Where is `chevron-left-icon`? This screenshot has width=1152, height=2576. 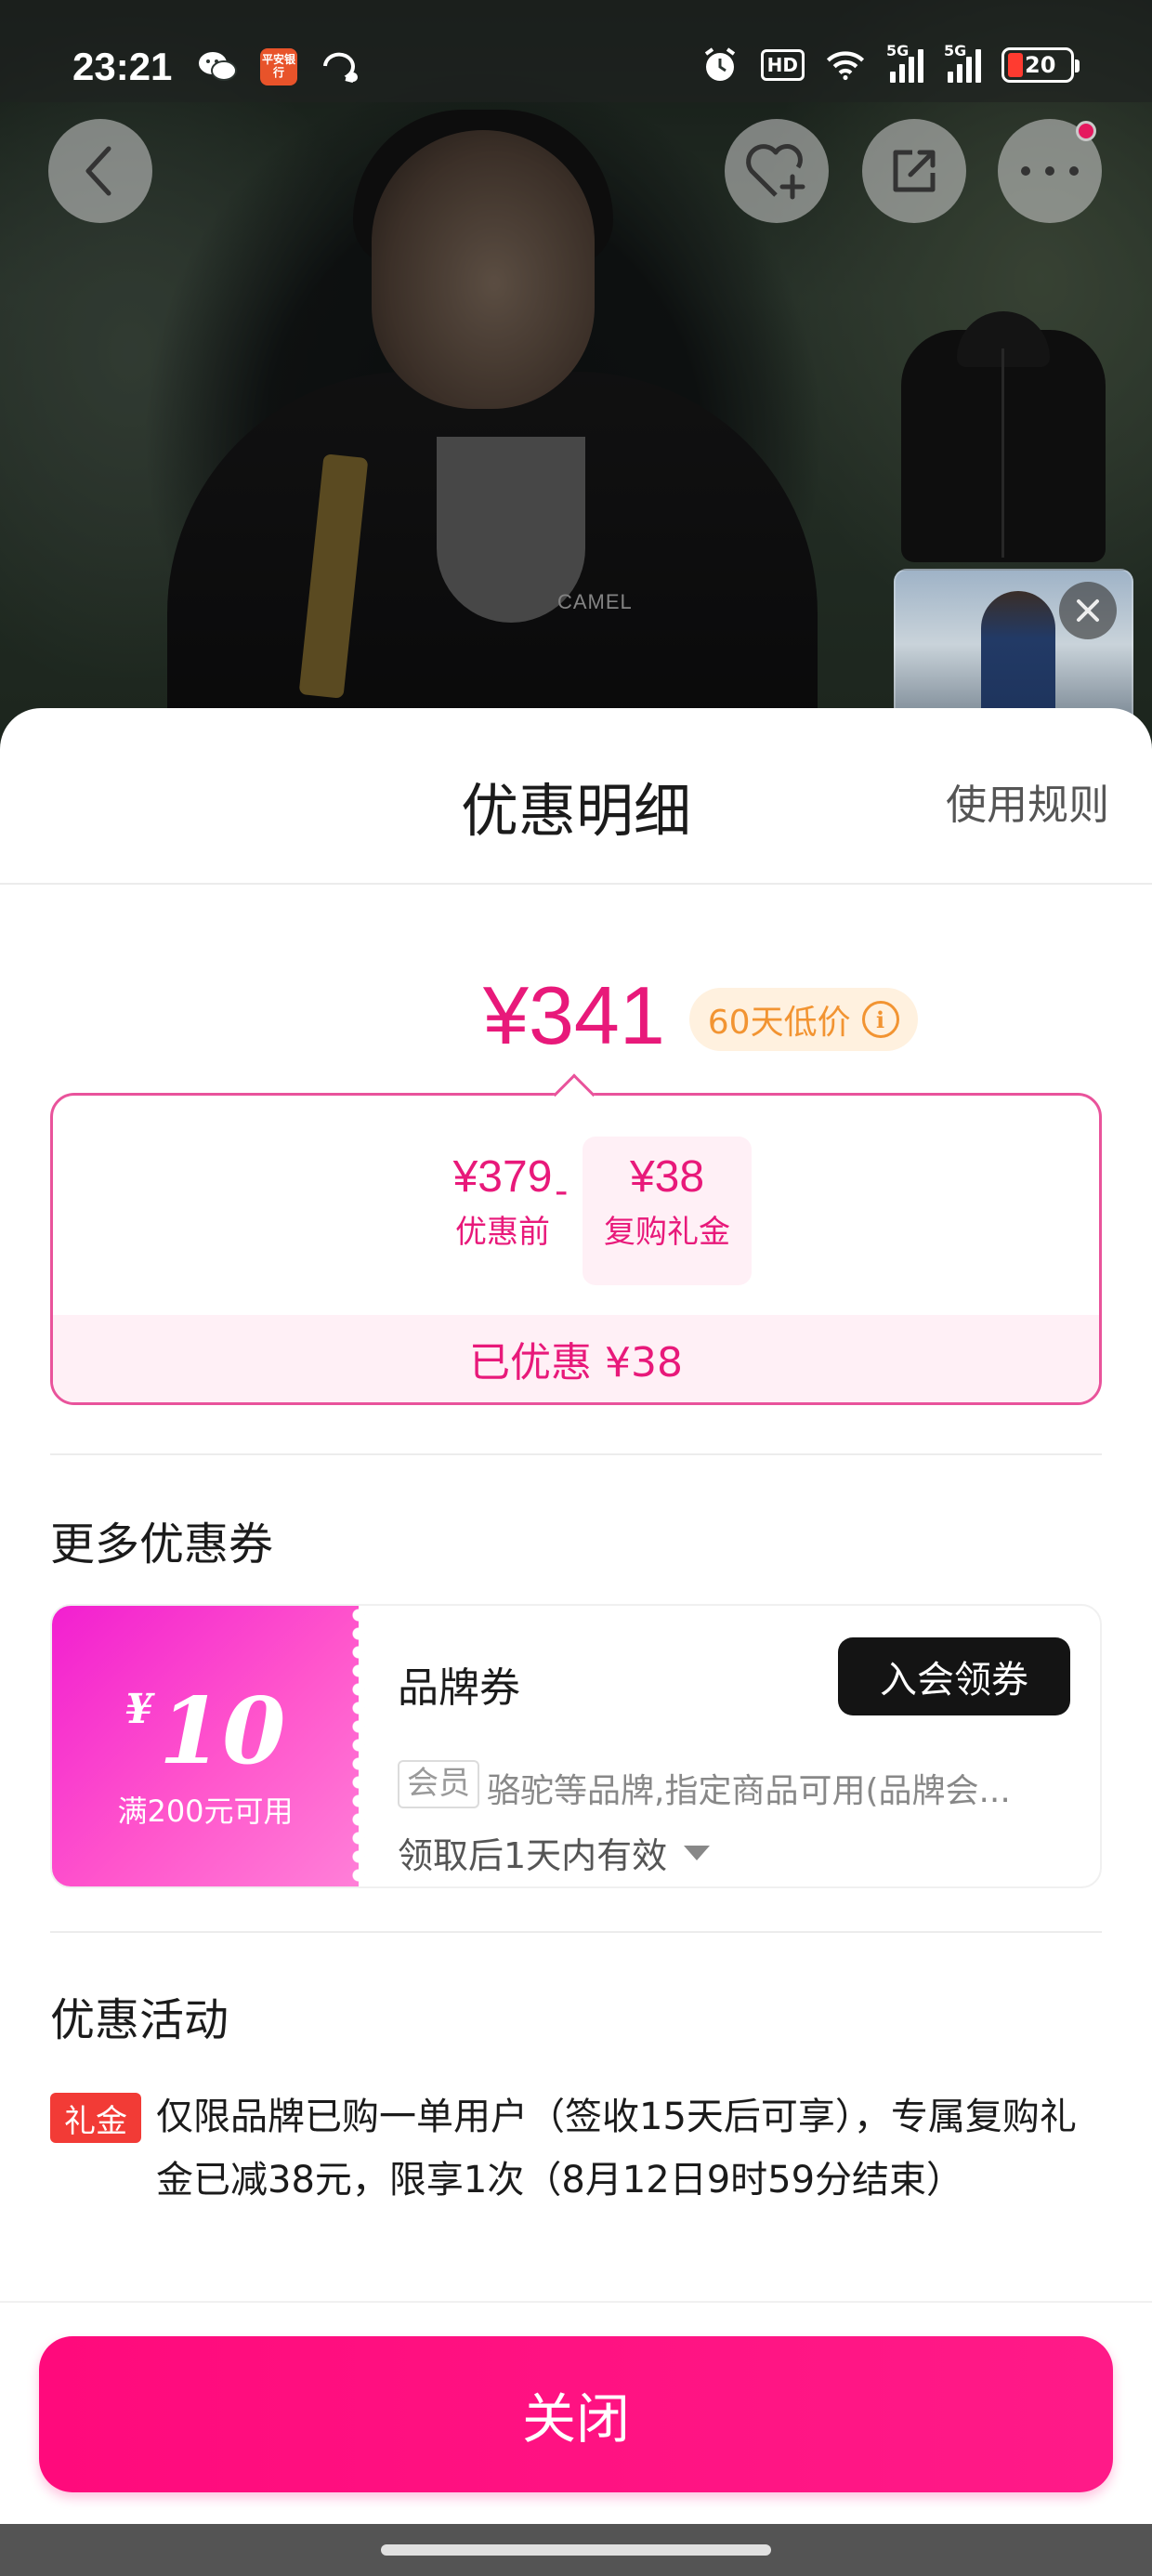
chevron-left-icon is located at coordinates (98, 171).